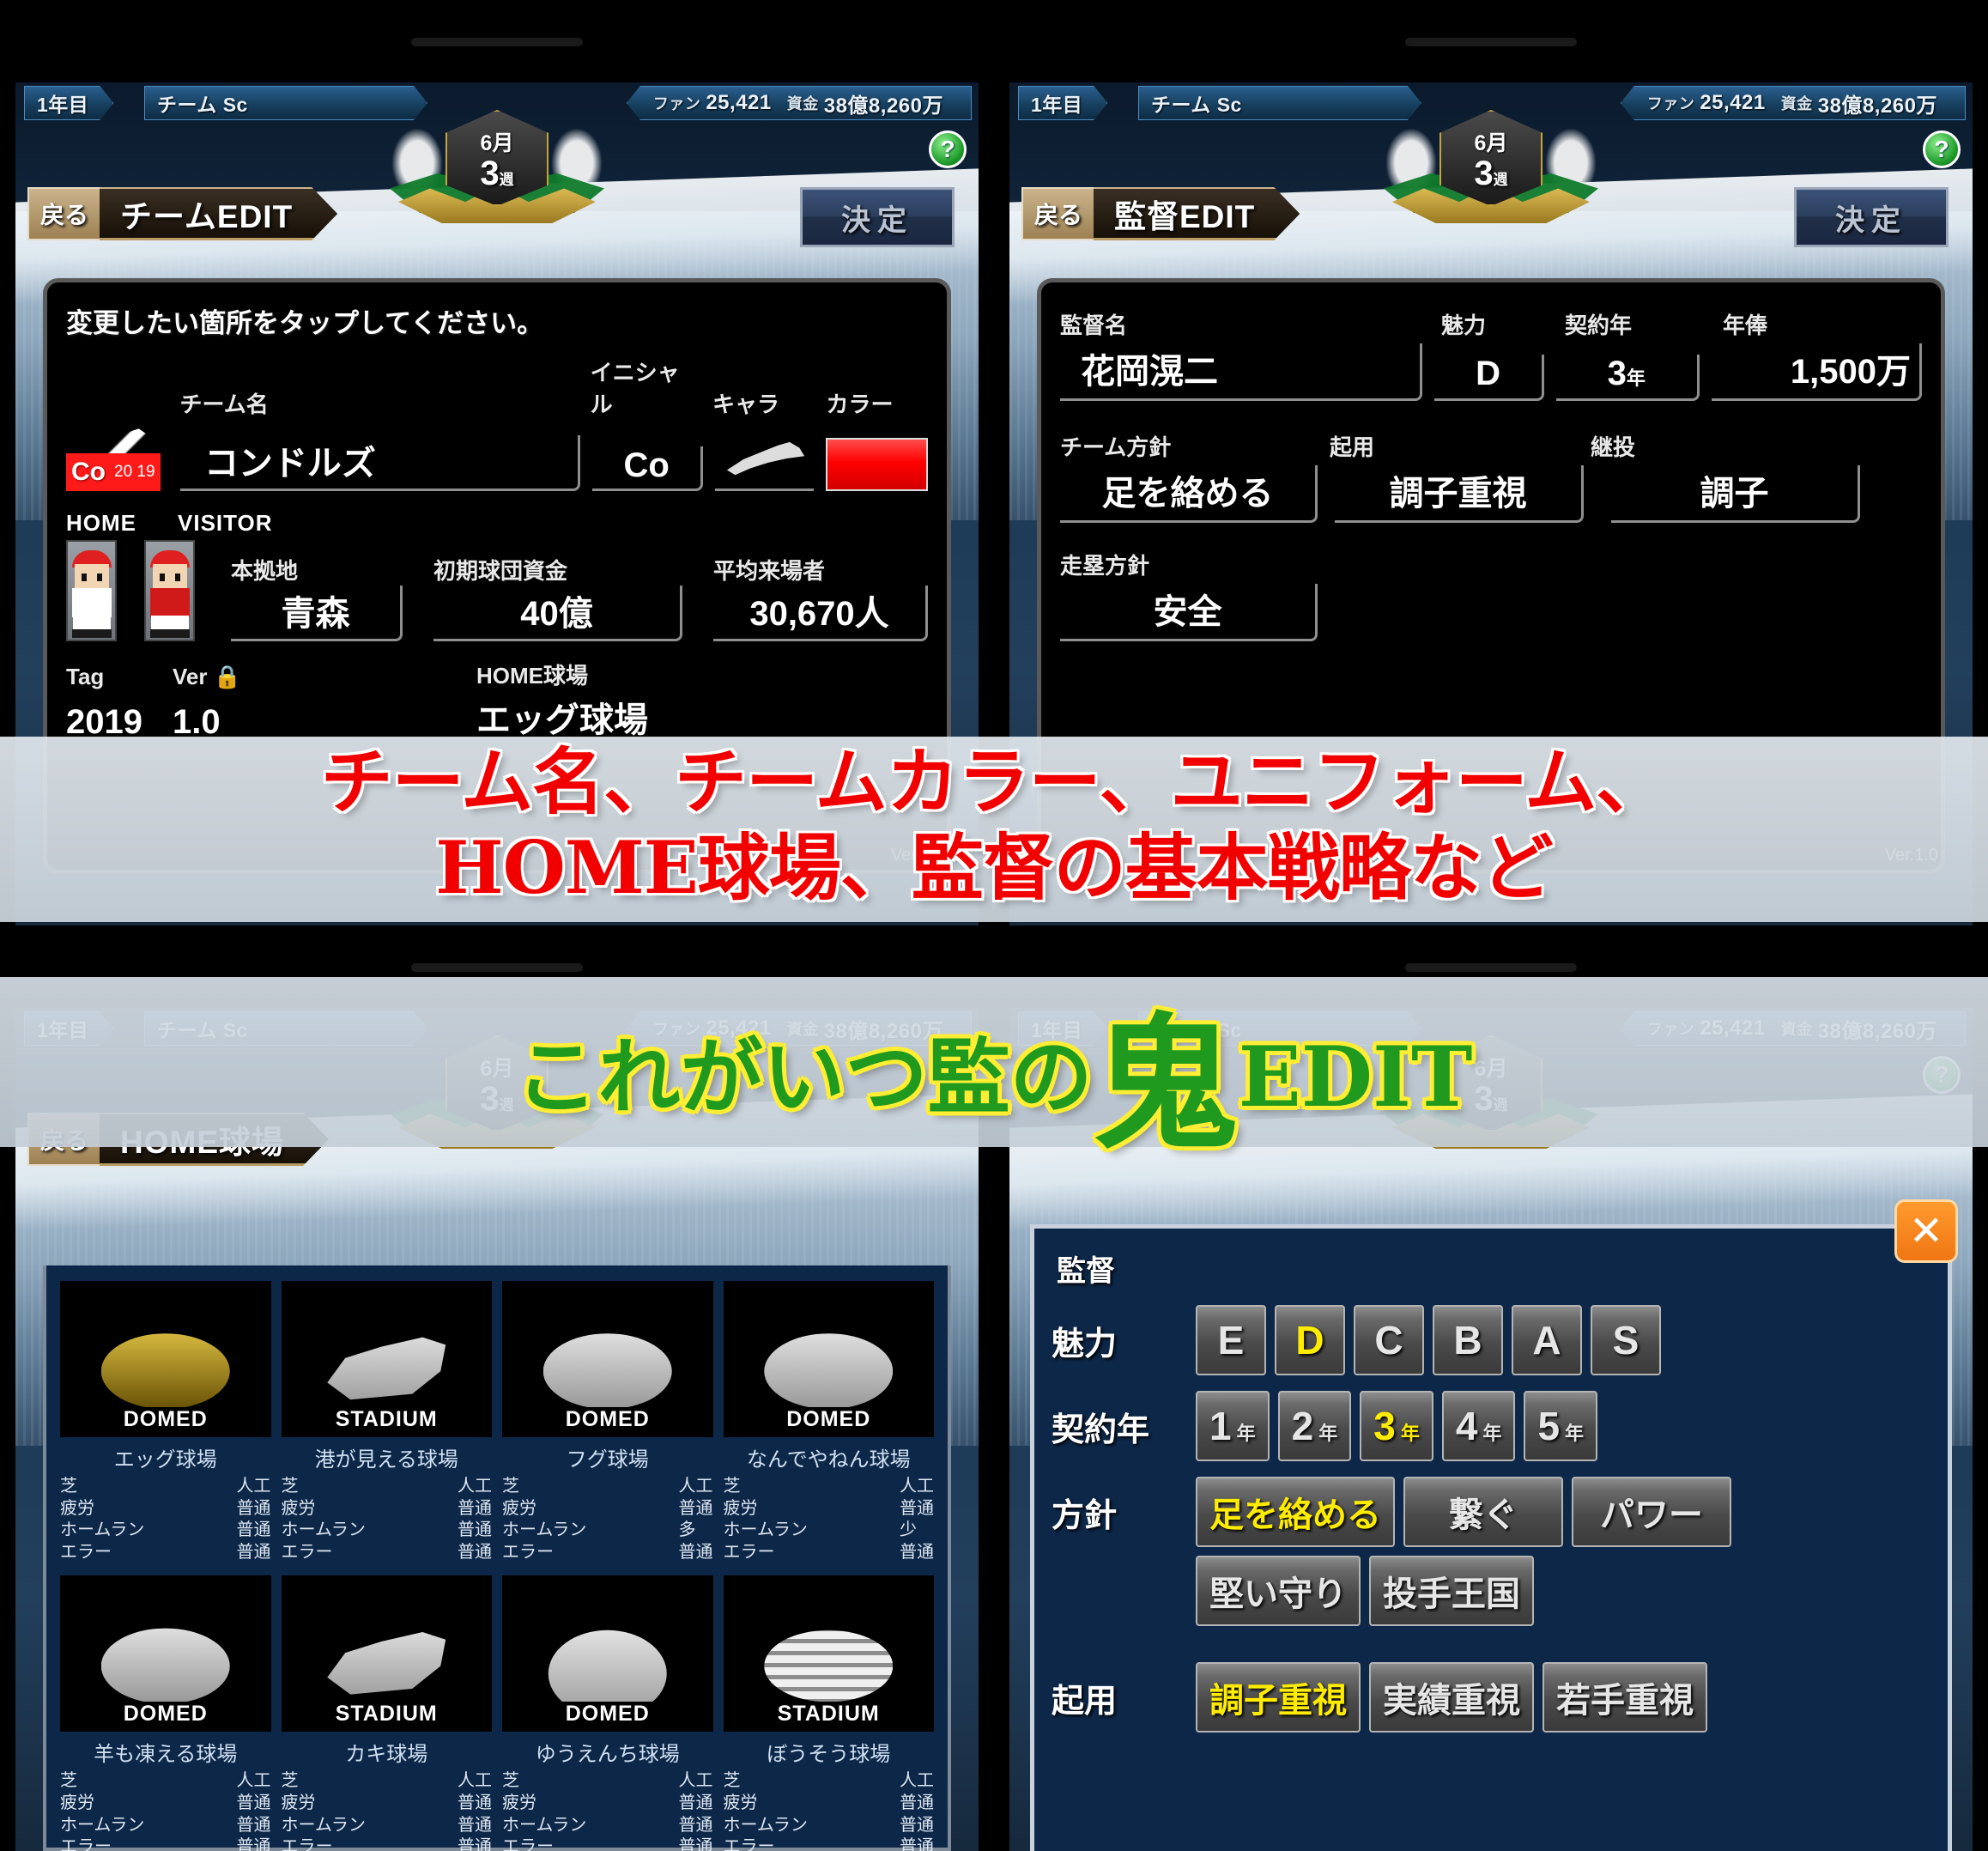  Describe the element at coordinates (877, 464) in the screenshot. I see `team-color-swatch` at that location.